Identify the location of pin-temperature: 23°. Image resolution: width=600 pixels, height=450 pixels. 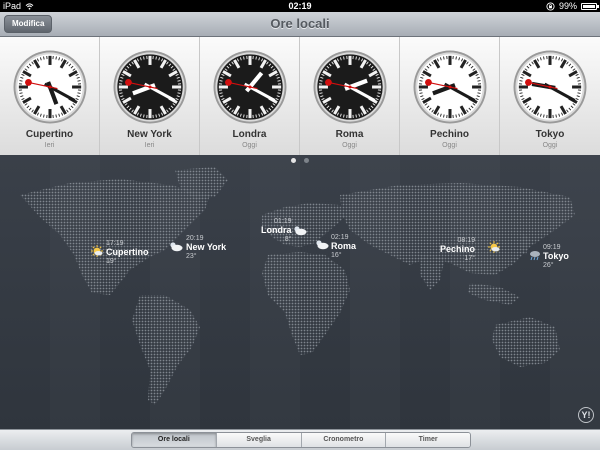
(191, 256).